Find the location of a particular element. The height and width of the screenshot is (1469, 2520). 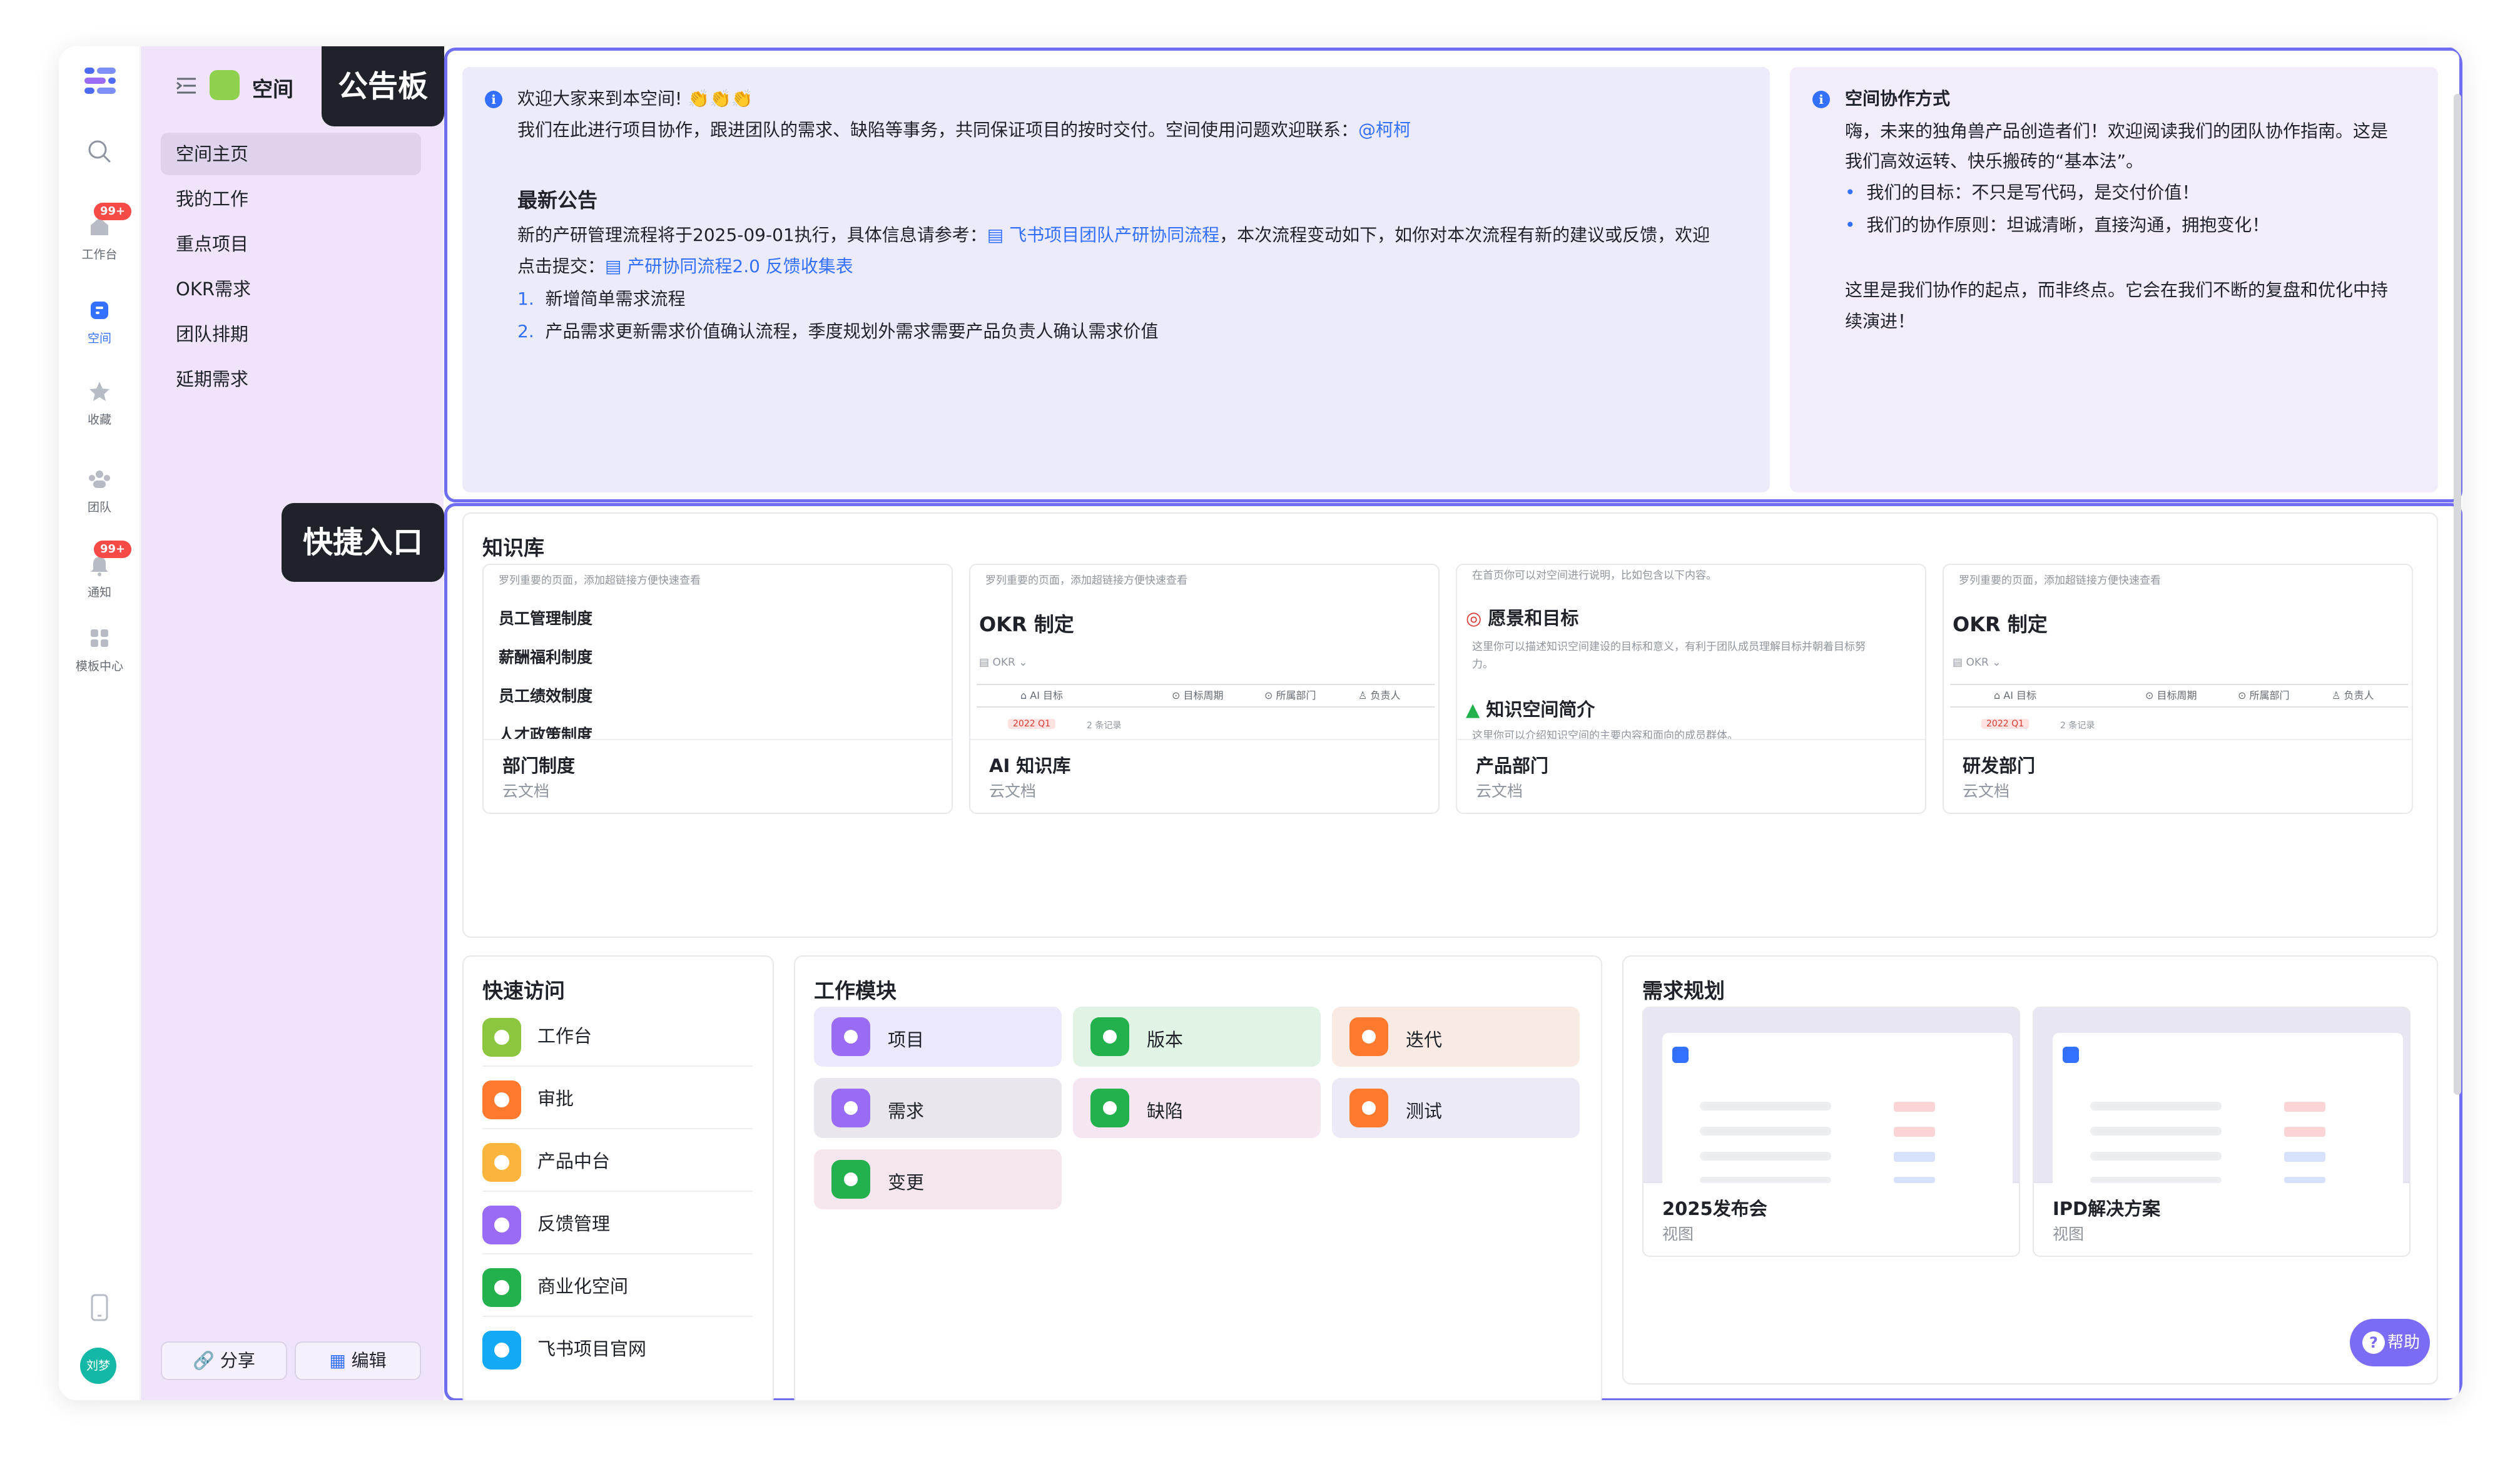

avatar: 刘梦 is located at coordinates (98, 1366).